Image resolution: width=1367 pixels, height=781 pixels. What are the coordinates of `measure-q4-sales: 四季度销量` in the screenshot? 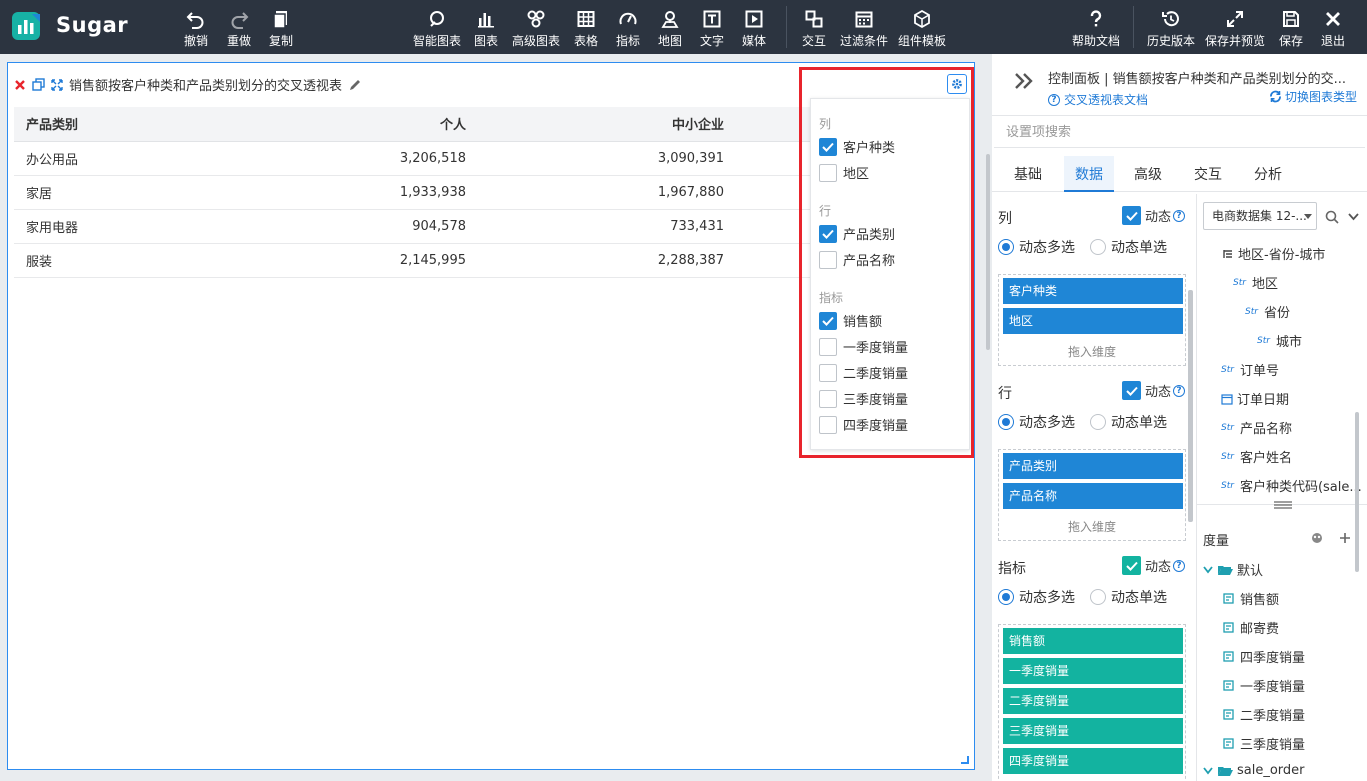 It's located at (1264, 656).